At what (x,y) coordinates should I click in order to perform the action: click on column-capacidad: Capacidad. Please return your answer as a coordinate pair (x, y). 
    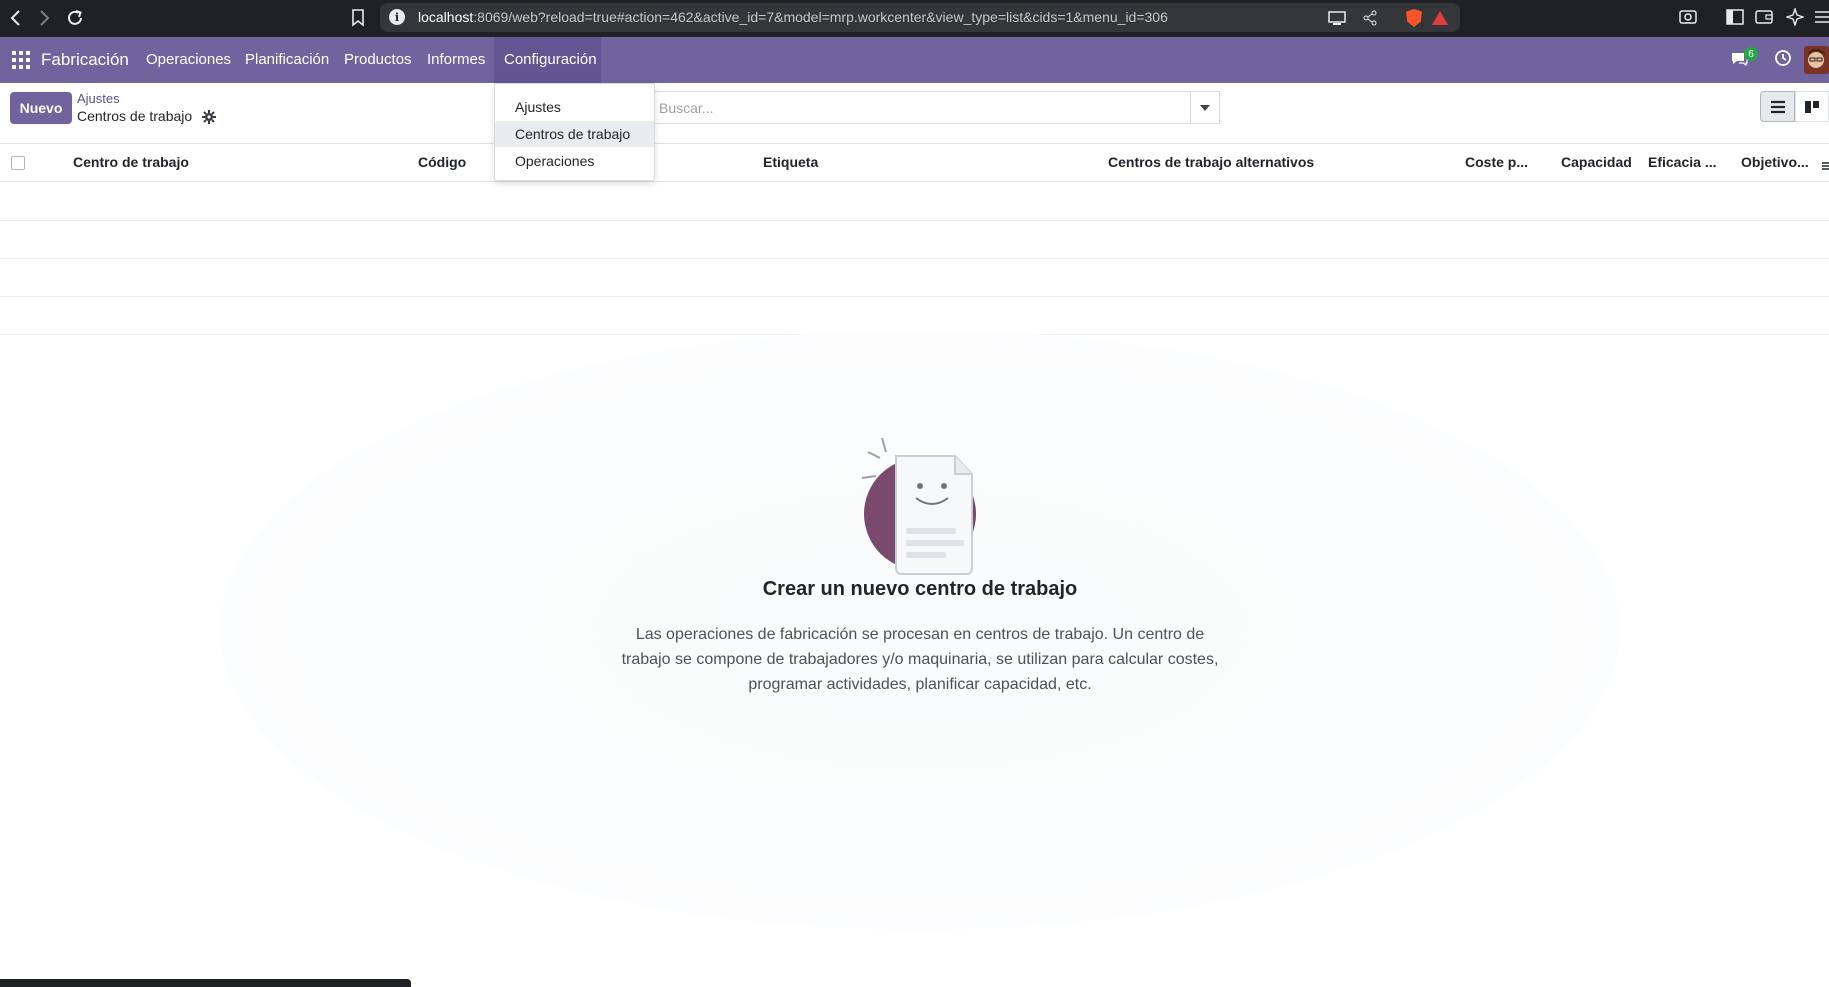
    Looking at the image, I should click on (1596, 162).